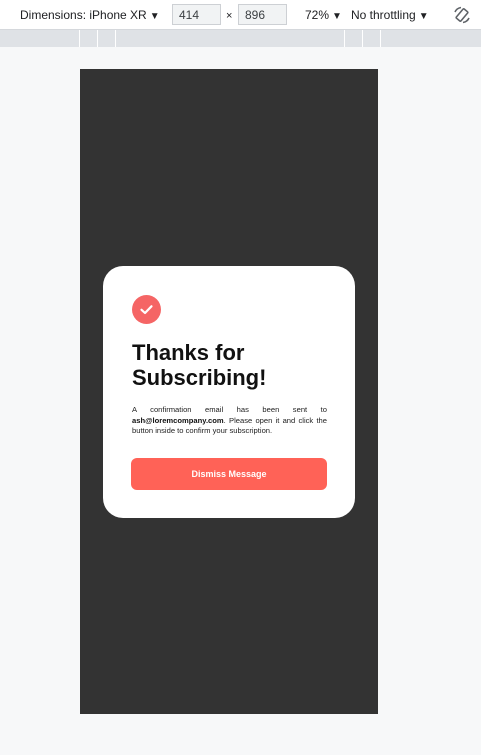  Describe the element at coordinates (262, 14) in the screenshot. I see `height-input` at that location.